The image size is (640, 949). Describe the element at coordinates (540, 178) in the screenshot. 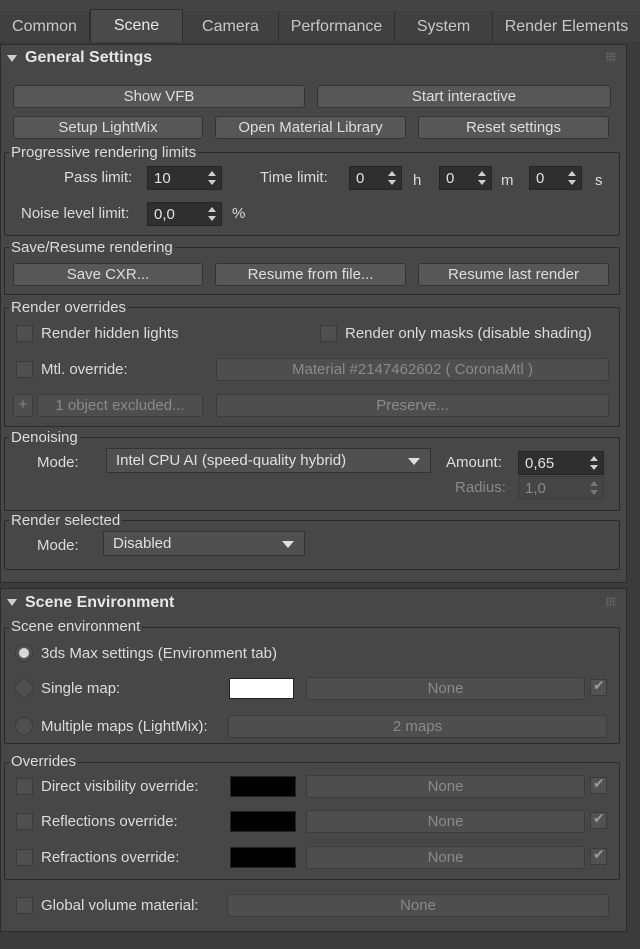

I see `seconds-value: 0` at that location.